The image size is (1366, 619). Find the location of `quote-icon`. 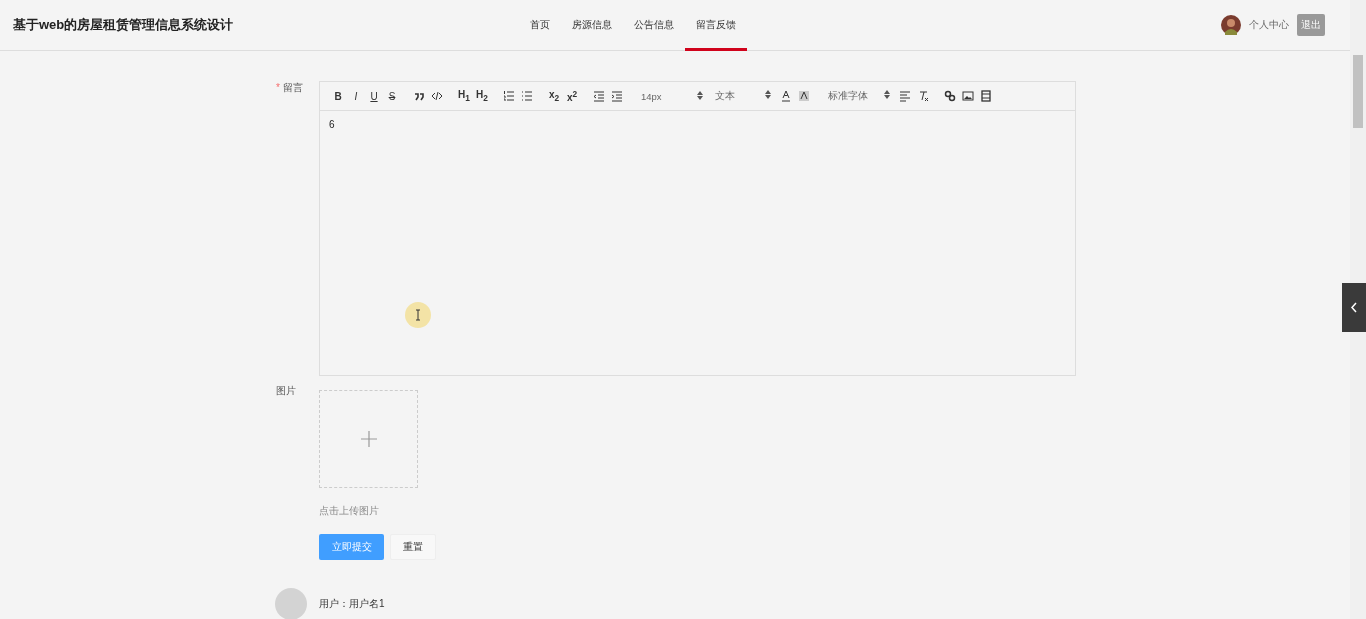

quote-icon is located at coordinates (419, 96).